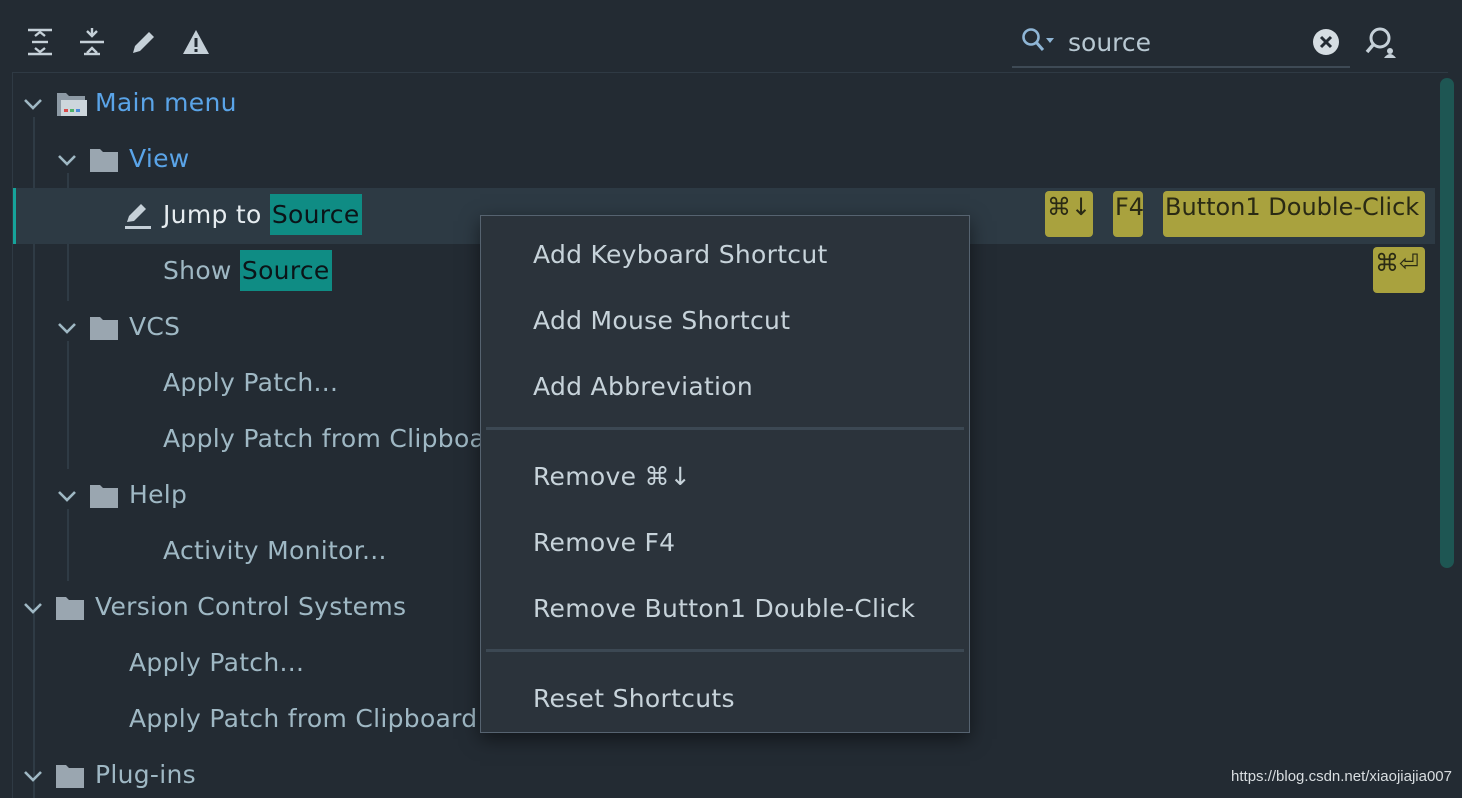  I want to click on shortcut-badge: F4, so click(1128, 214).